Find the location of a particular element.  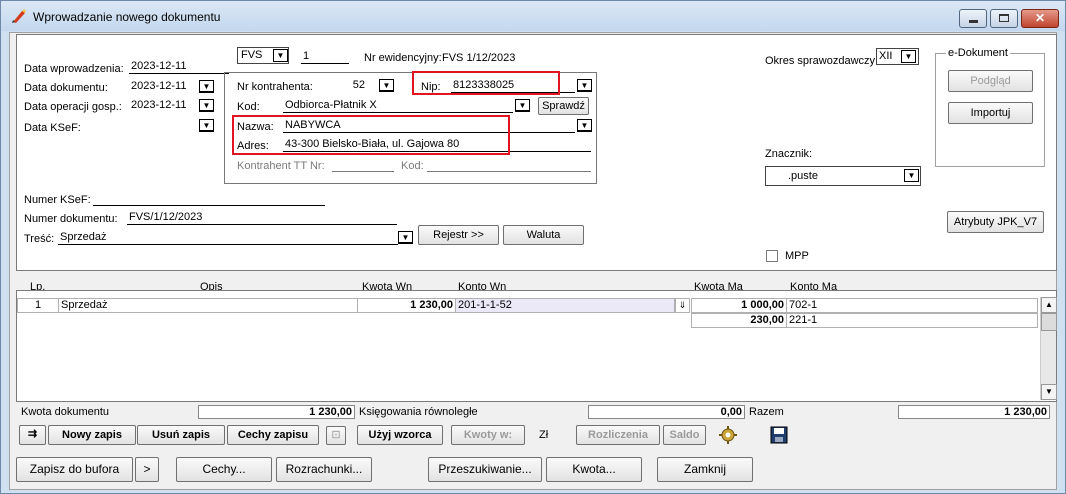

ksiegowania-label: Księgowania równoległe is located at coordinates (418, 412).